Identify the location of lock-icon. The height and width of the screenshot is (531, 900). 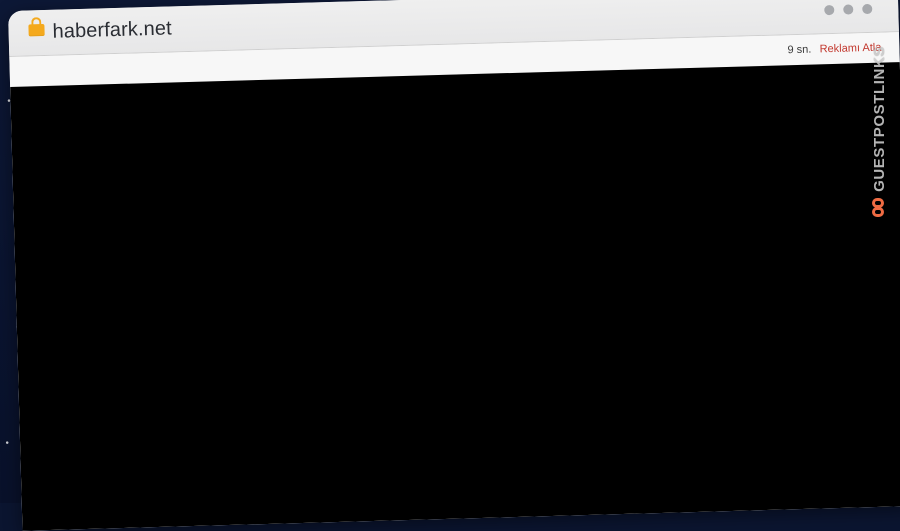
(36, 30).